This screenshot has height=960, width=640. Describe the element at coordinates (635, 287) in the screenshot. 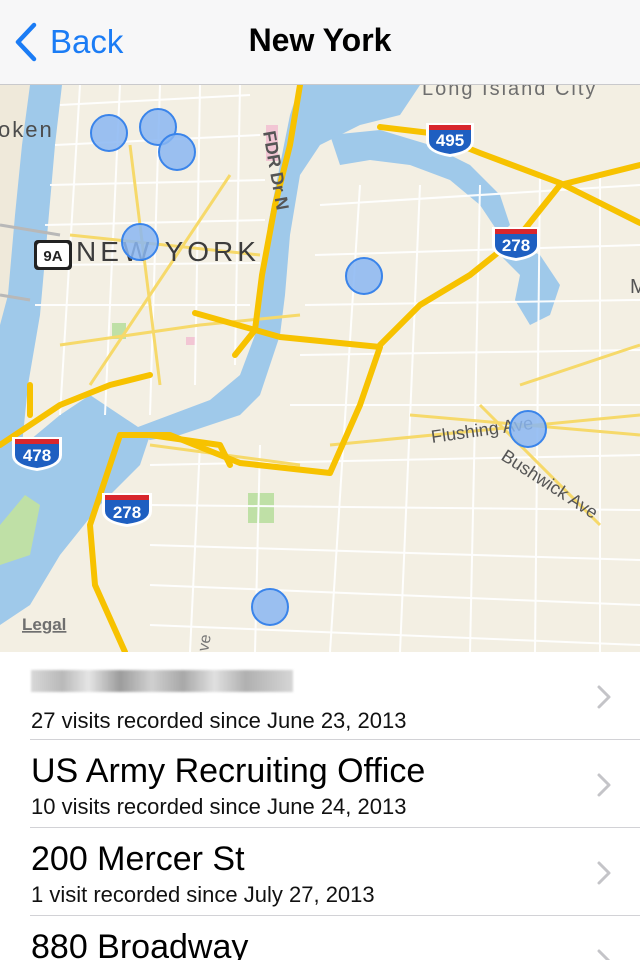

I see `map-label-m-partial: M` at that location.